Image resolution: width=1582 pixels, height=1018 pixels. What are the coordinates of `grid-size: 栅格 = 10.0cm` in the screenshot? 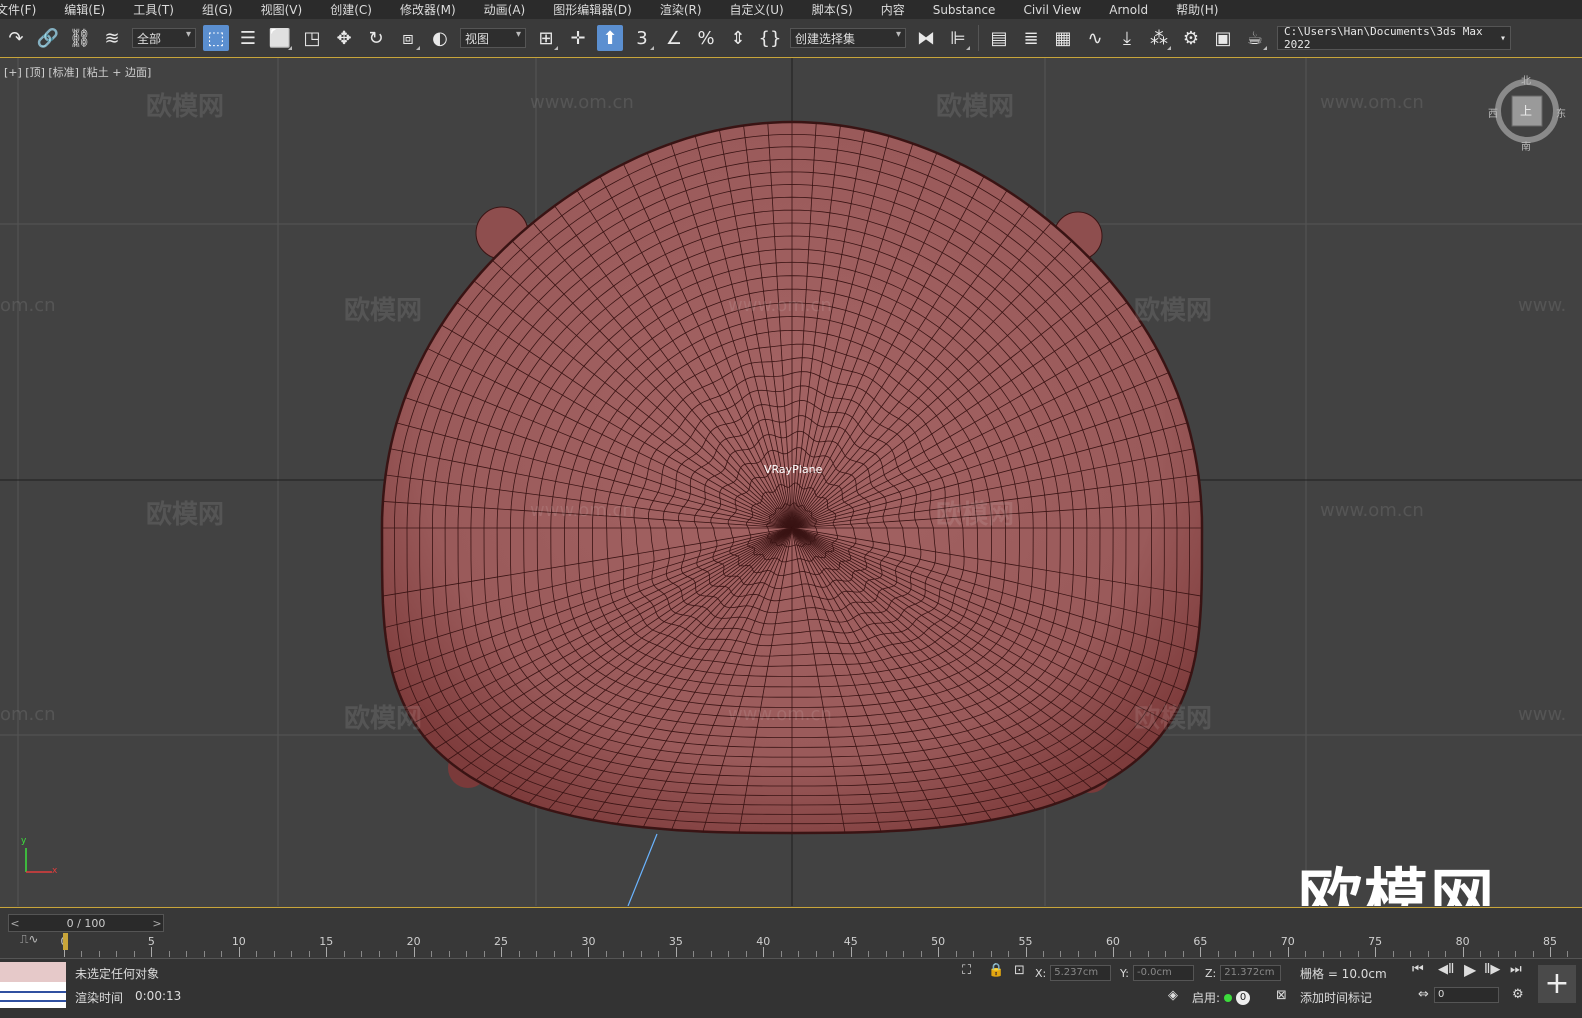 It's located at (1343, 974).